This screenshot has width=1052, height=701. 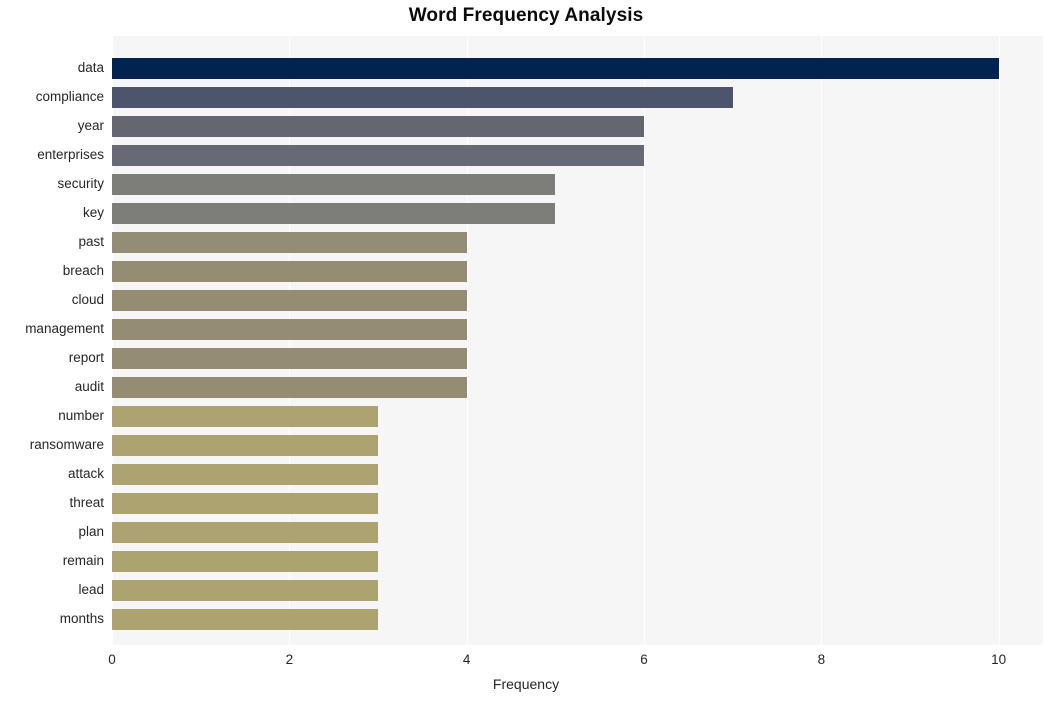 I want to click on x-tick-label: 10, so click(x=999, y=659).